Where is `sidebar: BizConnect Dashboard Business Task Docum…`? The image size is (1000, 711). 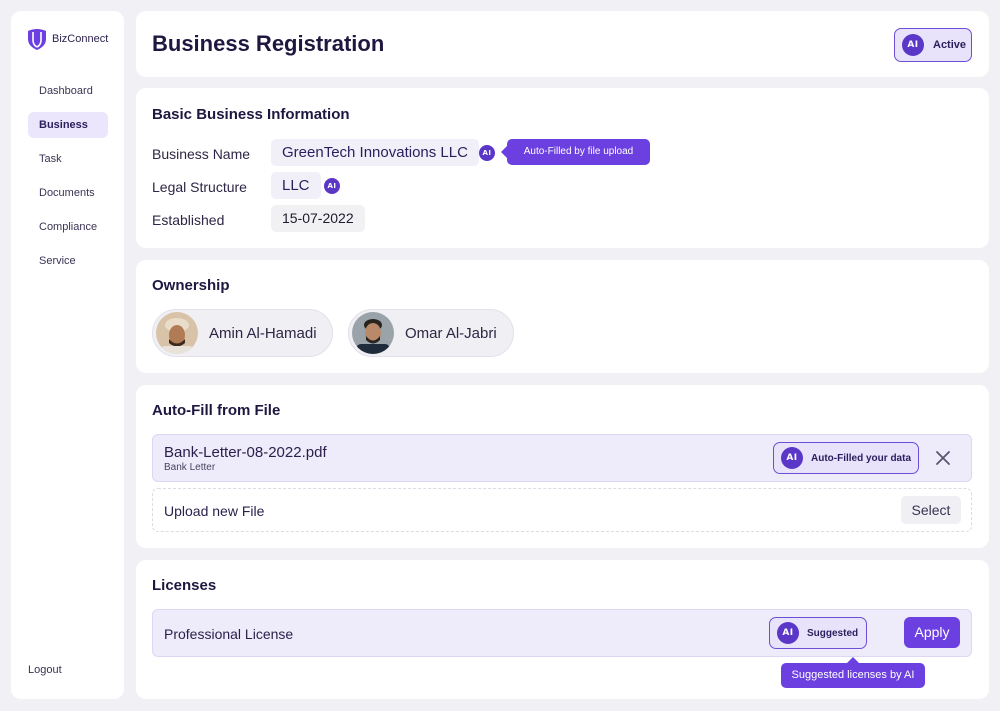 sidebar: BizConnect Dashboard Business Task Docum… is located at coordinates (67, 355).